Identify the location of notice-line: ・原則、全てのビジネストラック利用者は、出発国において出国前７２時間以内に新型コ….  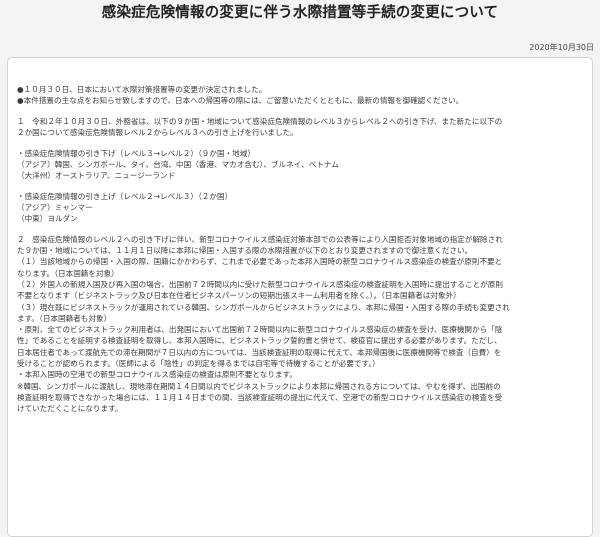
(260, 330).